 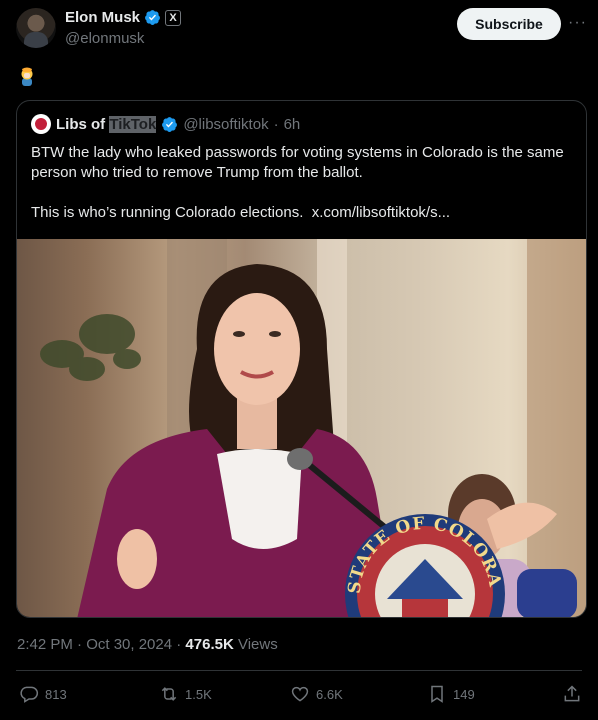 I want to click on reply-icon, so click(x=29, y=694).